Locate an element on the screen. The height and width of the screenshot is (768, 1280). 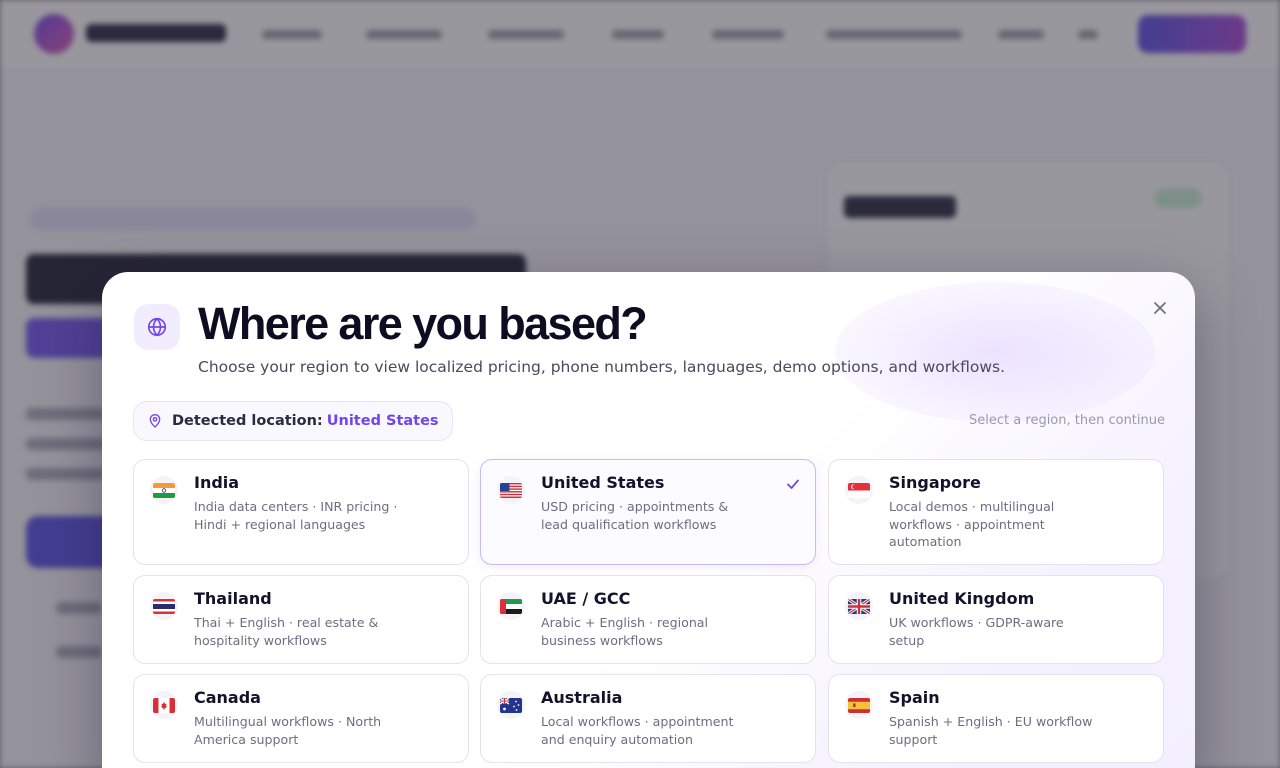
india-flag-icon is located at coordinates (164, 490).